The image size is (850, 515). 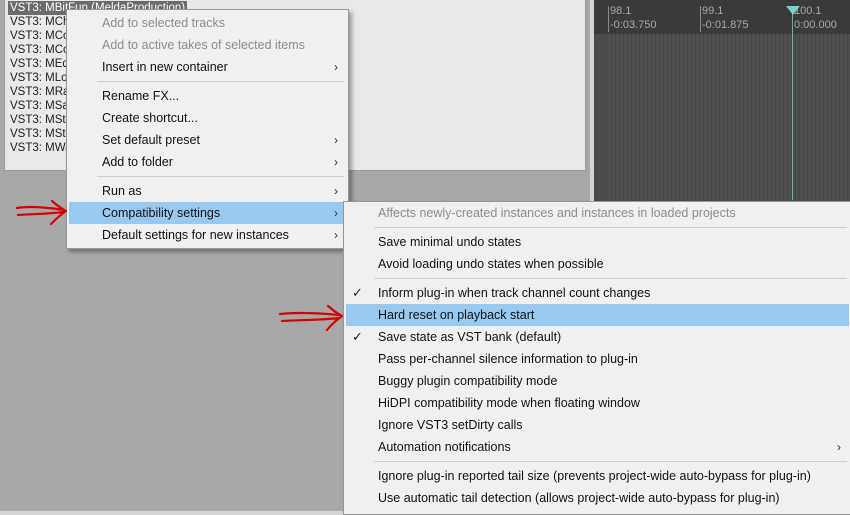 I want to click on menu-item-add-to-active-takes: Add to active takes of selected items, so click(x=207, y=45).